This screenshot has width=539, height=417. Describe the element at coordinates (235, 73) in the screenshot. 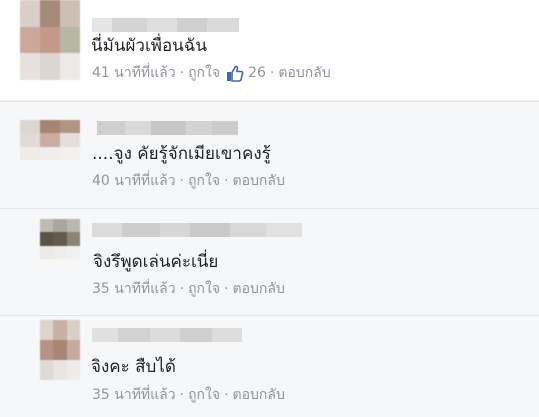

I see `thumbs-up-icon` at that location.